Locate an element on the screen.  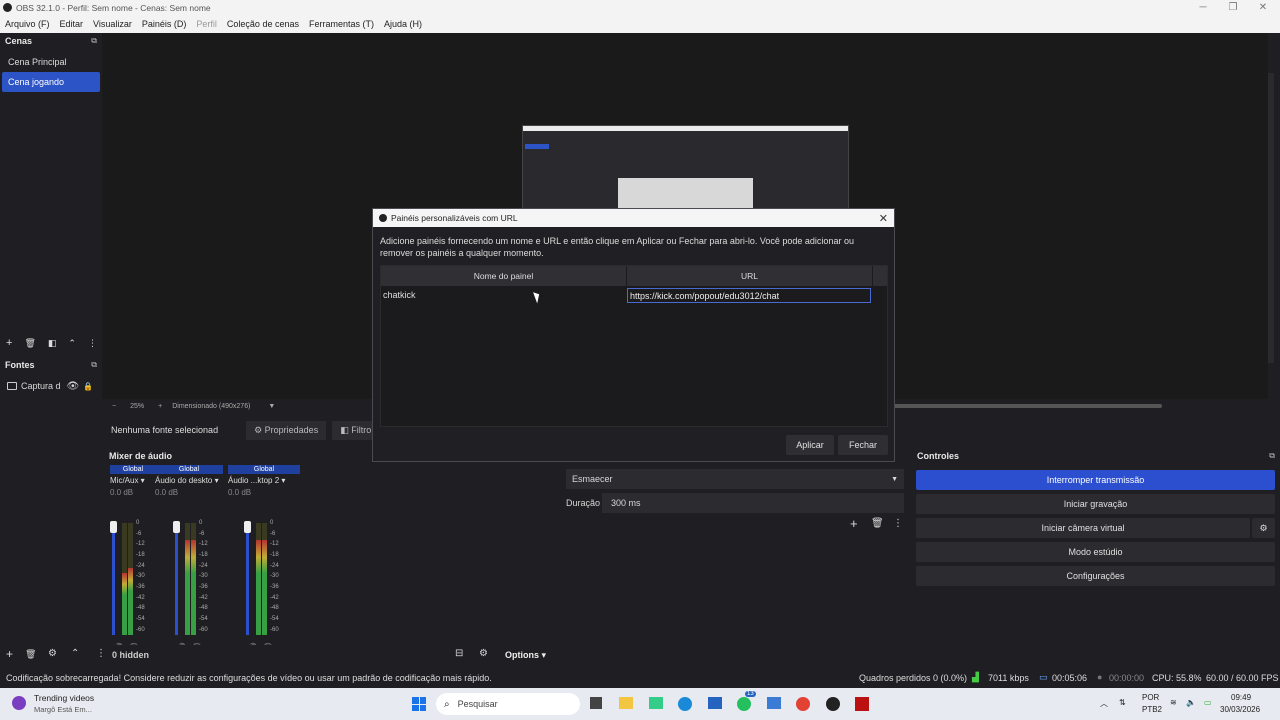
preview-hscrollbar is located at coordinates (1027, 406).